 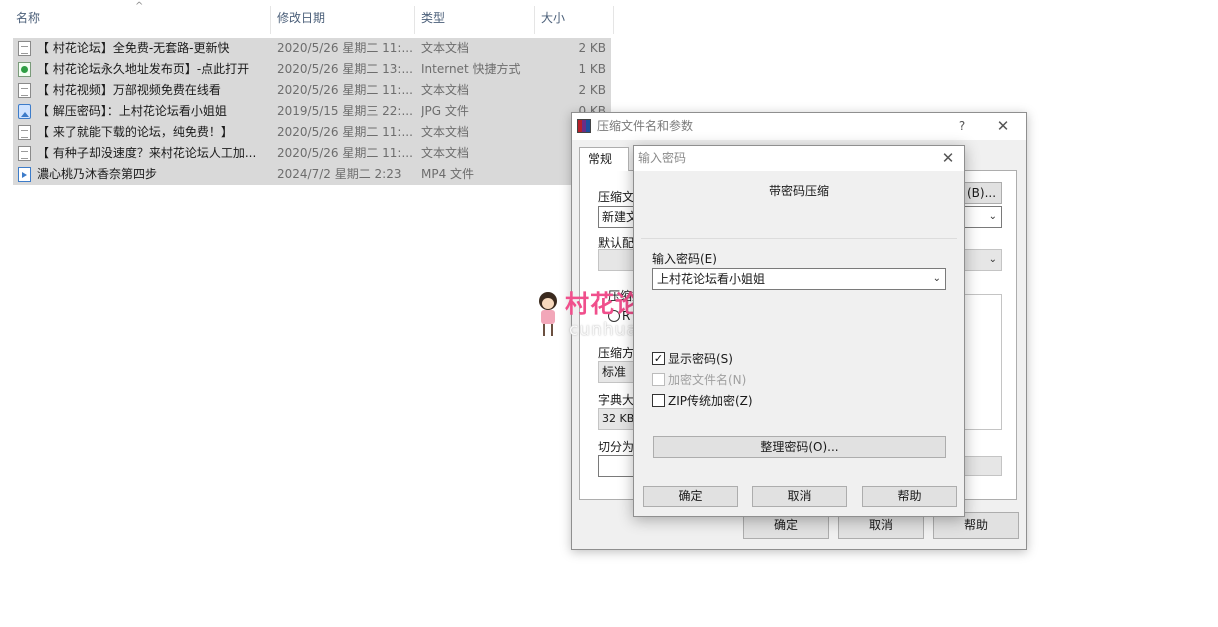 I want to click on file-name: 【 村花论坛永久地址发布页】-点此打开, so click(x=143, y=69).